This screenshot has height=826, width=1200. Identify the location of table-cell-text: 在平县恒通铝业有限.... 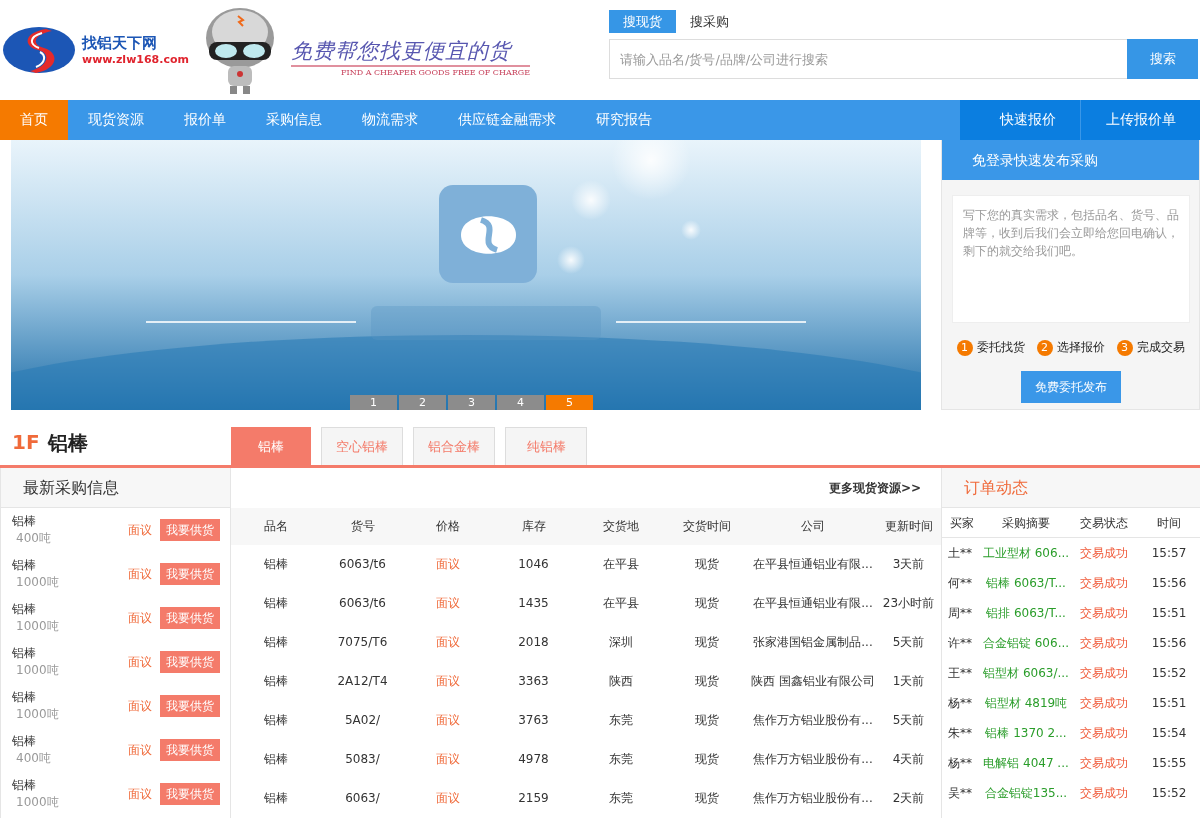
(813, 603).